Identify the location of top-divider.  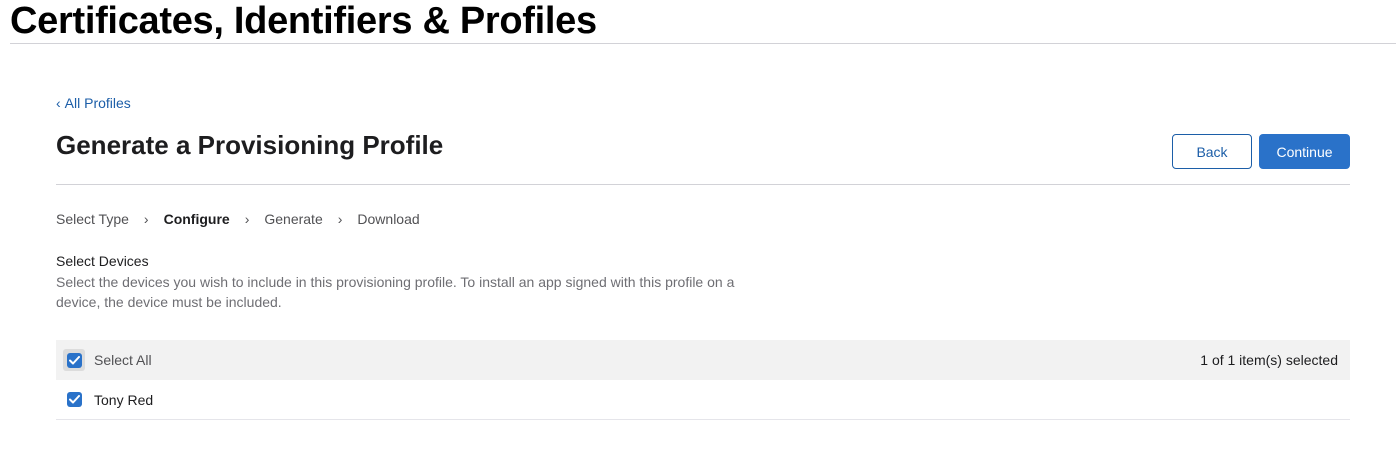
(703, 43).